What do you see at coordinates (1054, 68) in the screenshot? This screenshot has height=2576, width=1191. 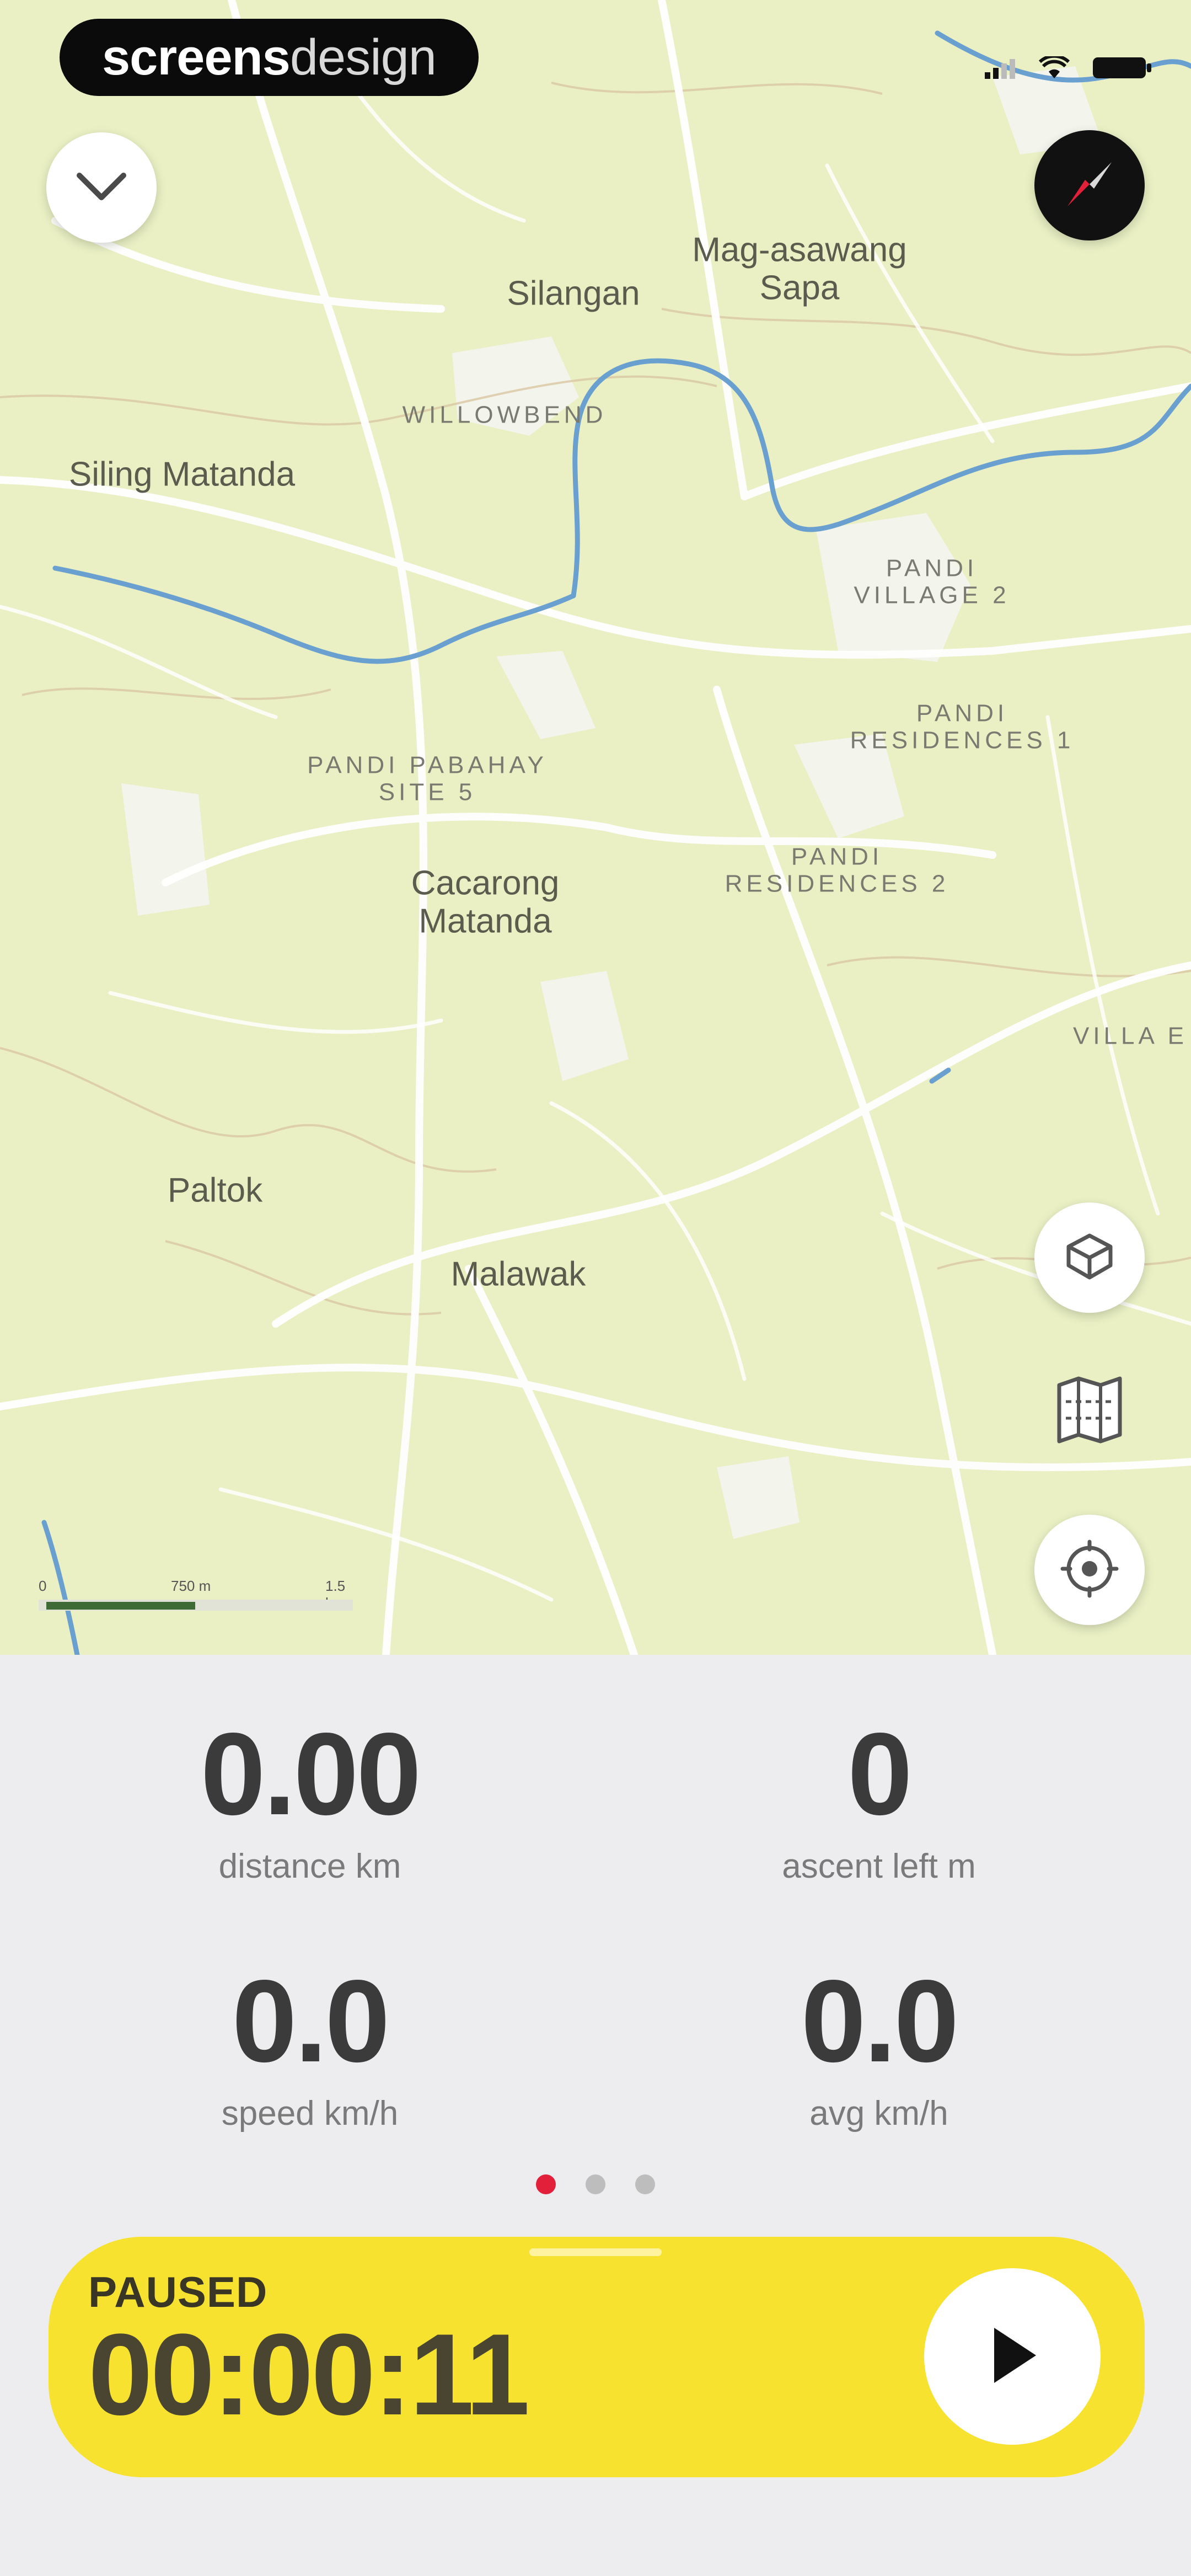 I see `wifi-icon` at bounding box center [1054, 68].